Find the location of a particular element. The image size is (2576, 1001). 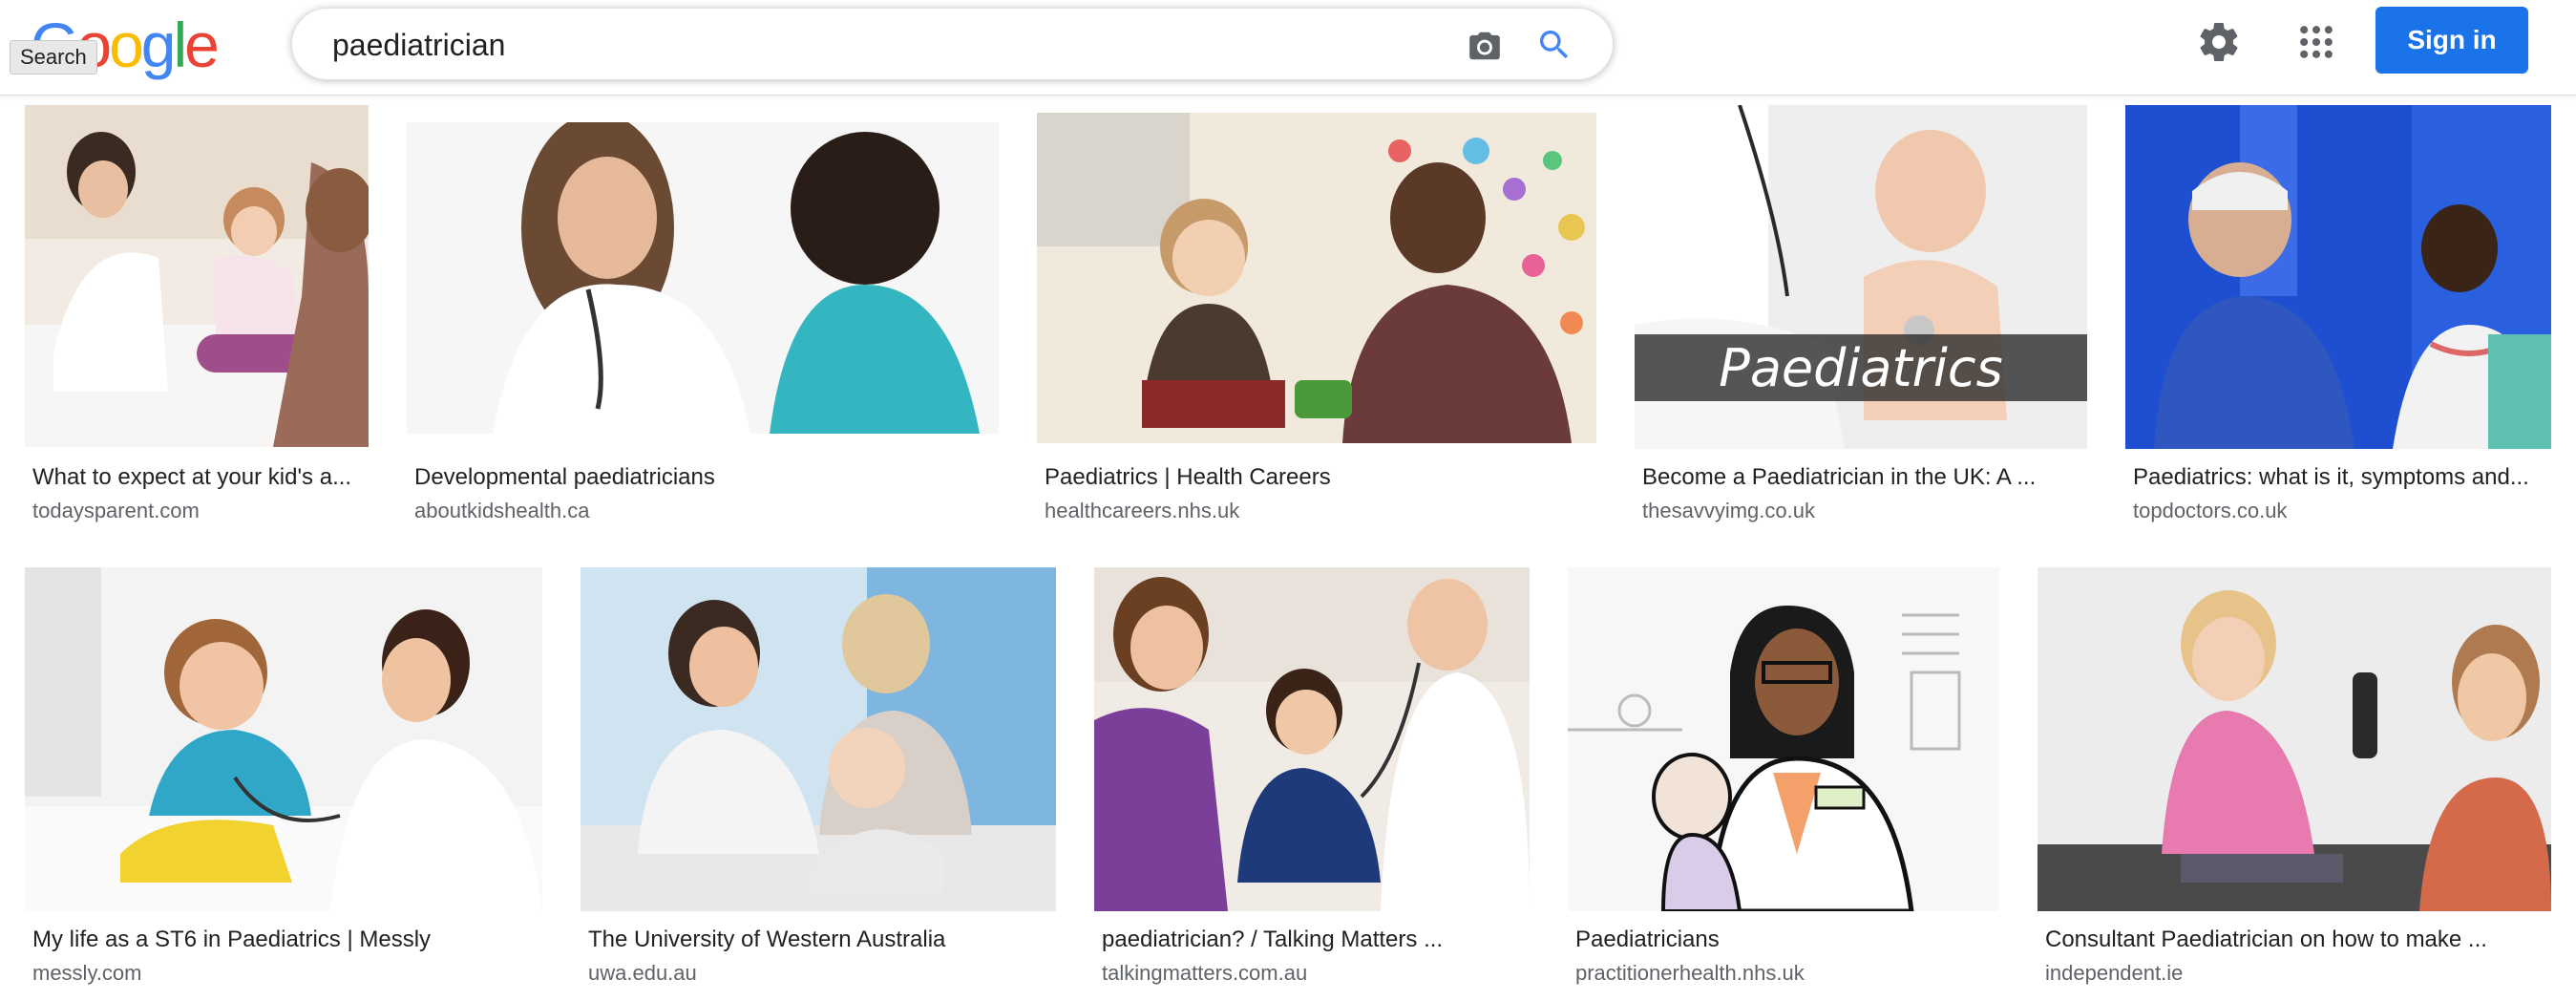

top-bar: Google Search Sign in is located at coordinates (1288, 48).